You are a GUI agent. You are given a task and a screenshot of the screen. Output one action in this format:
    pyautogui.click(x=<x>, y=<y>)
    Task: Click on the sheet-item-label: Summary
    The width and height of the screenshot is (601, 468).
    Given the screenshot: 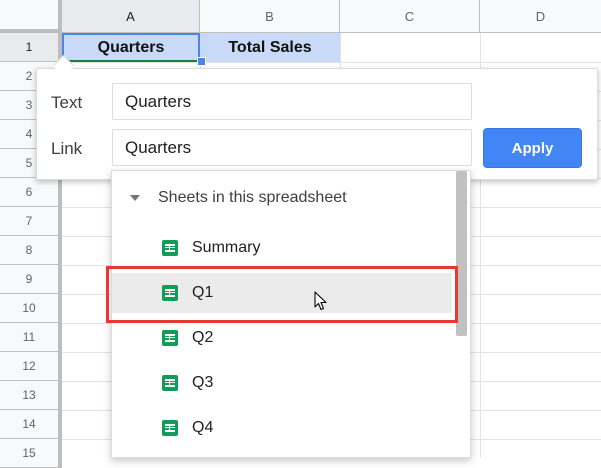 What is the action you would take?
    pyautogui.click(x=226, y=247)
    